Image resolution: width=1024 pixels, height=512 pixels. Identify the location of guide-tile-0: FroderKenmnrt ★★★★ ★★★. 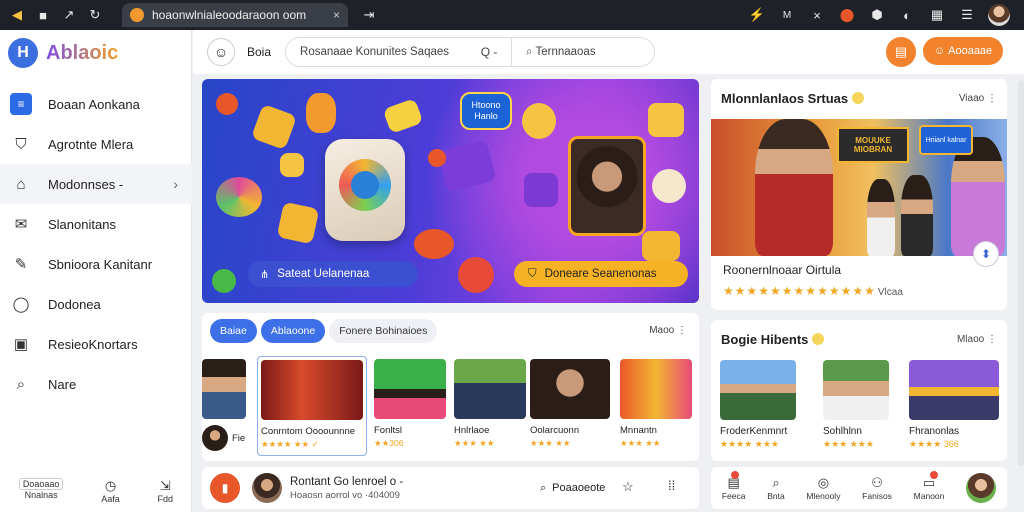
(758, 405).